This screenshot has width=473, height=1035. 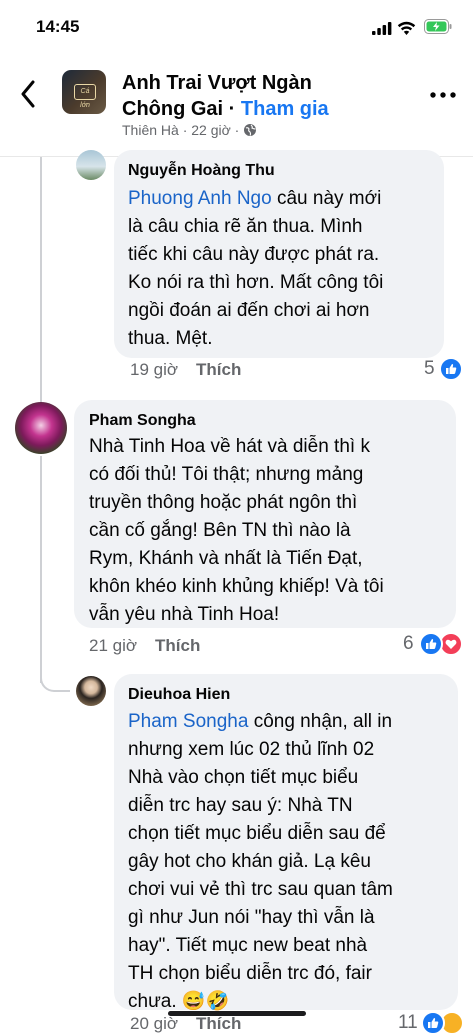 I want to click on comment-line: hay". Tiết mục new beat nhà, so click(x=248, y=945).